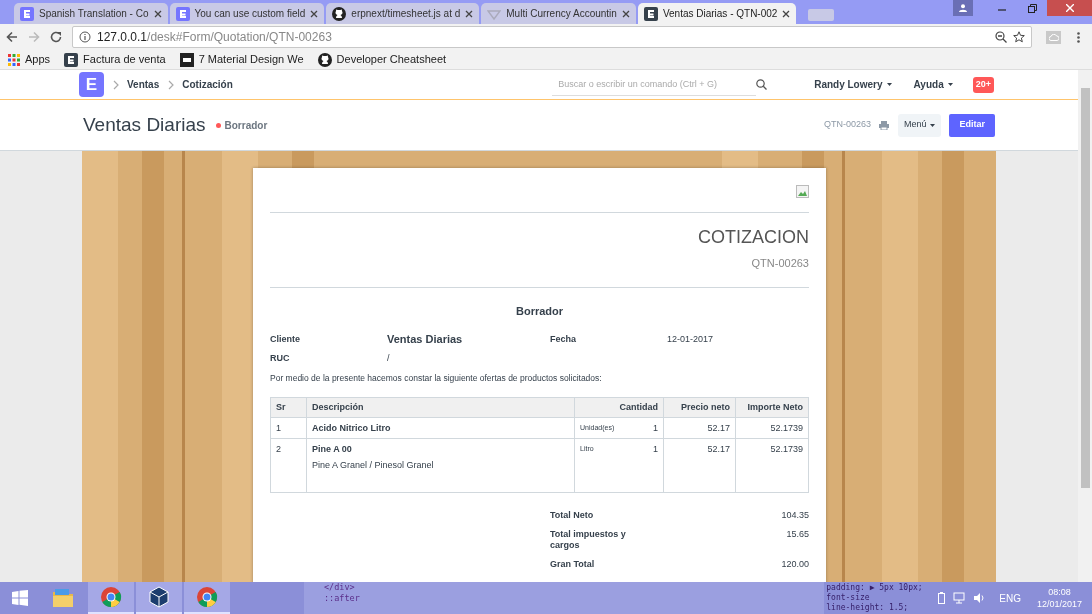 This screenshot has height=614, width=1092. What do you see at coordinates (440, 407) in the screenshot?
I see `column-header: Descripción` at bounding box center [440, 407].